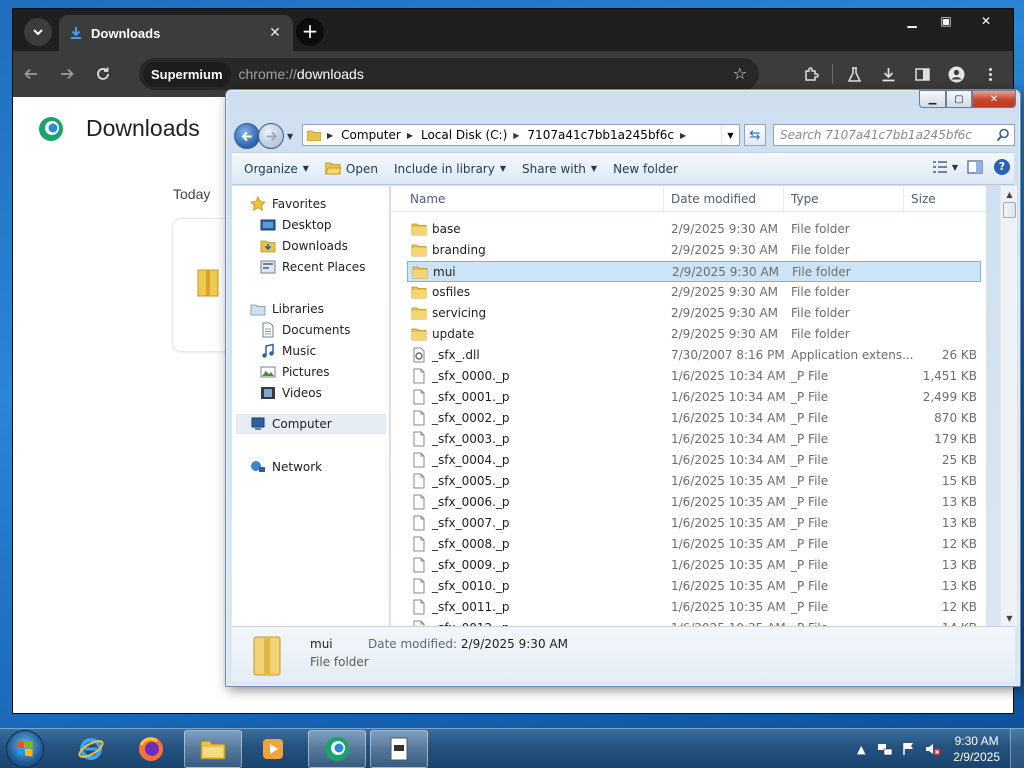 This screenshot has width=1024, height=768. What do you see at coordinates (271, 136) in the screenshot?
I see `explorer-forward-button` at bounding box center [271, 136].